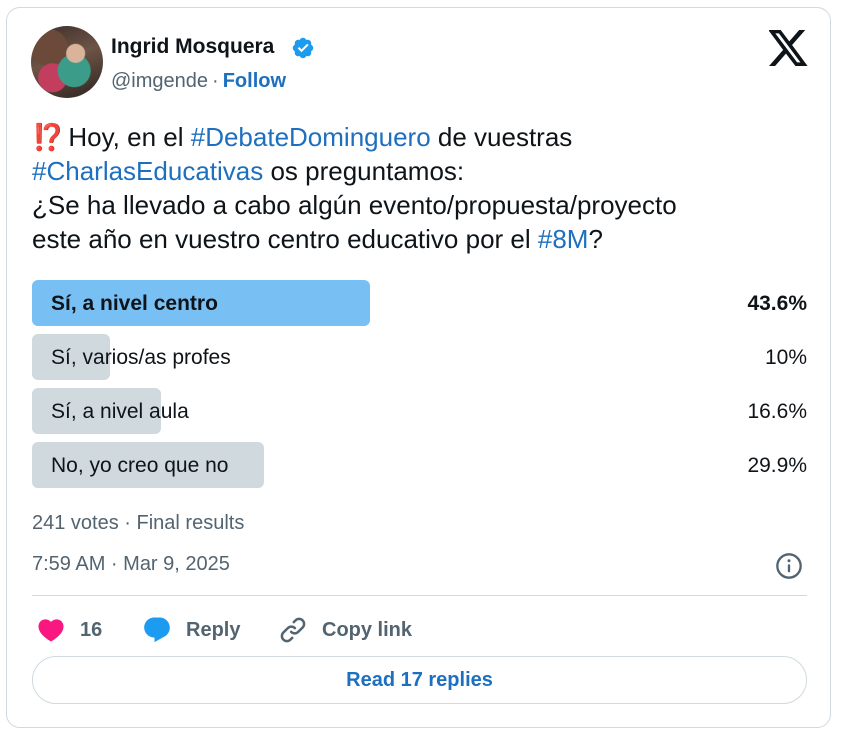  Describe the element at coordinates (595, 239) in the screenshot. I see `tweet-text-segment: ?` at that location.